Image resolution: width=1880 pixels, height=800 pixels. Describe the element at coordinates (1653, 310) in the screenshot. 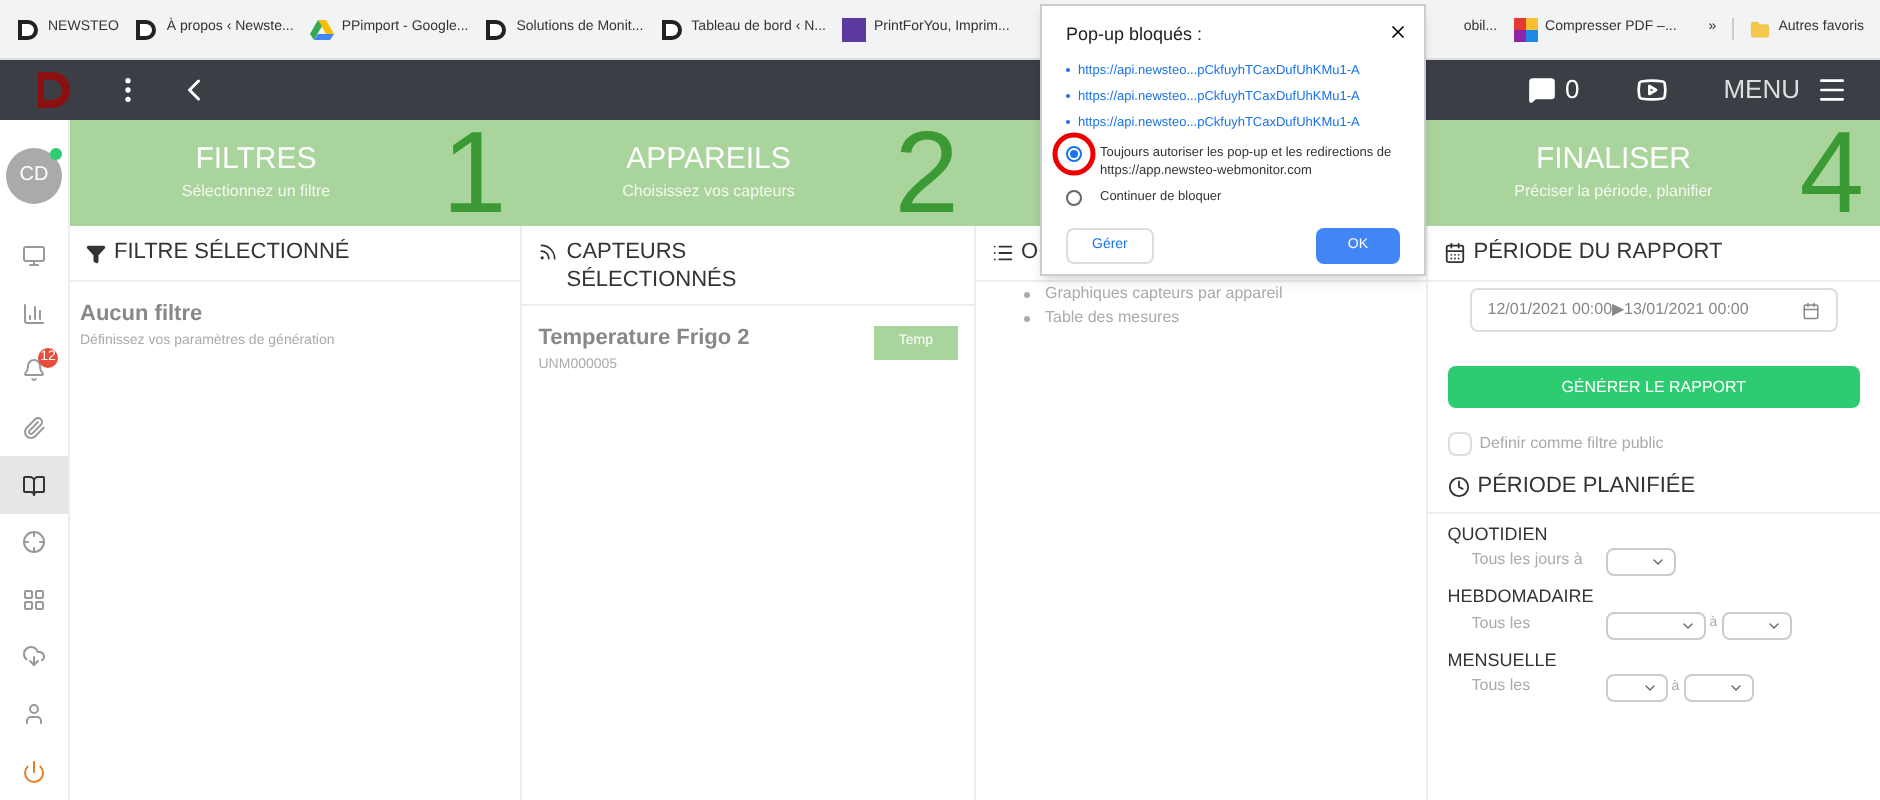

I see `date-range-field: 12/01/2021 00:00▶13/01/2021 00:00` at that location.